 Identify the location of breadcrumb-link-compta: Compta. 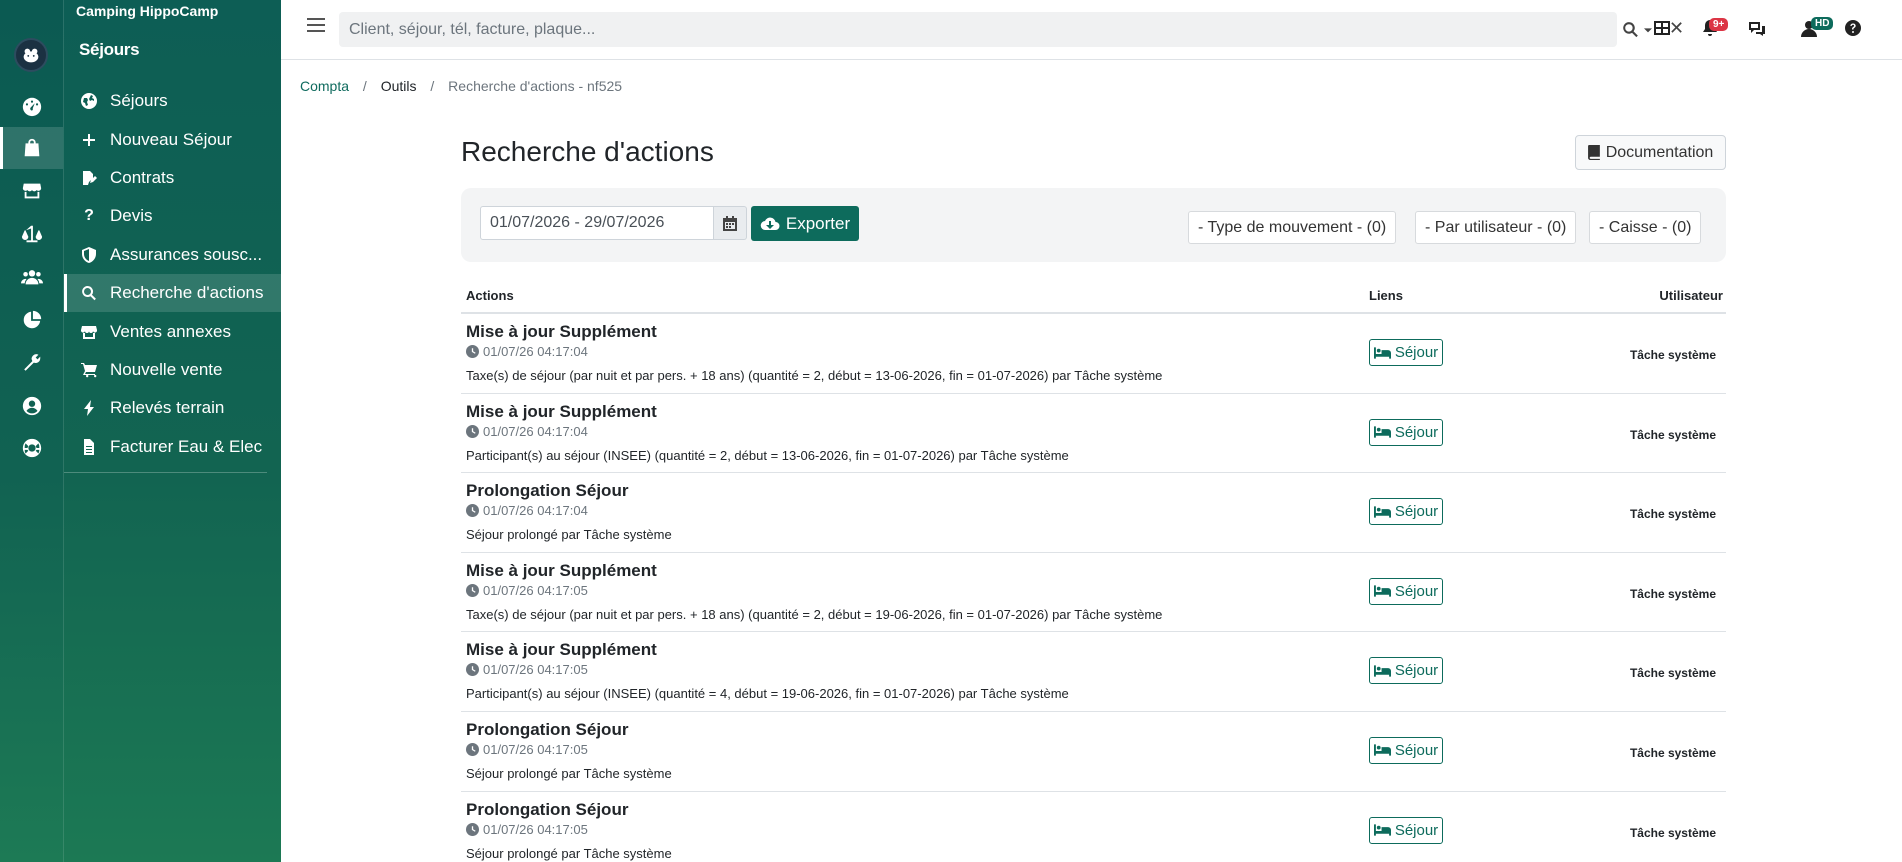
(324, 86).